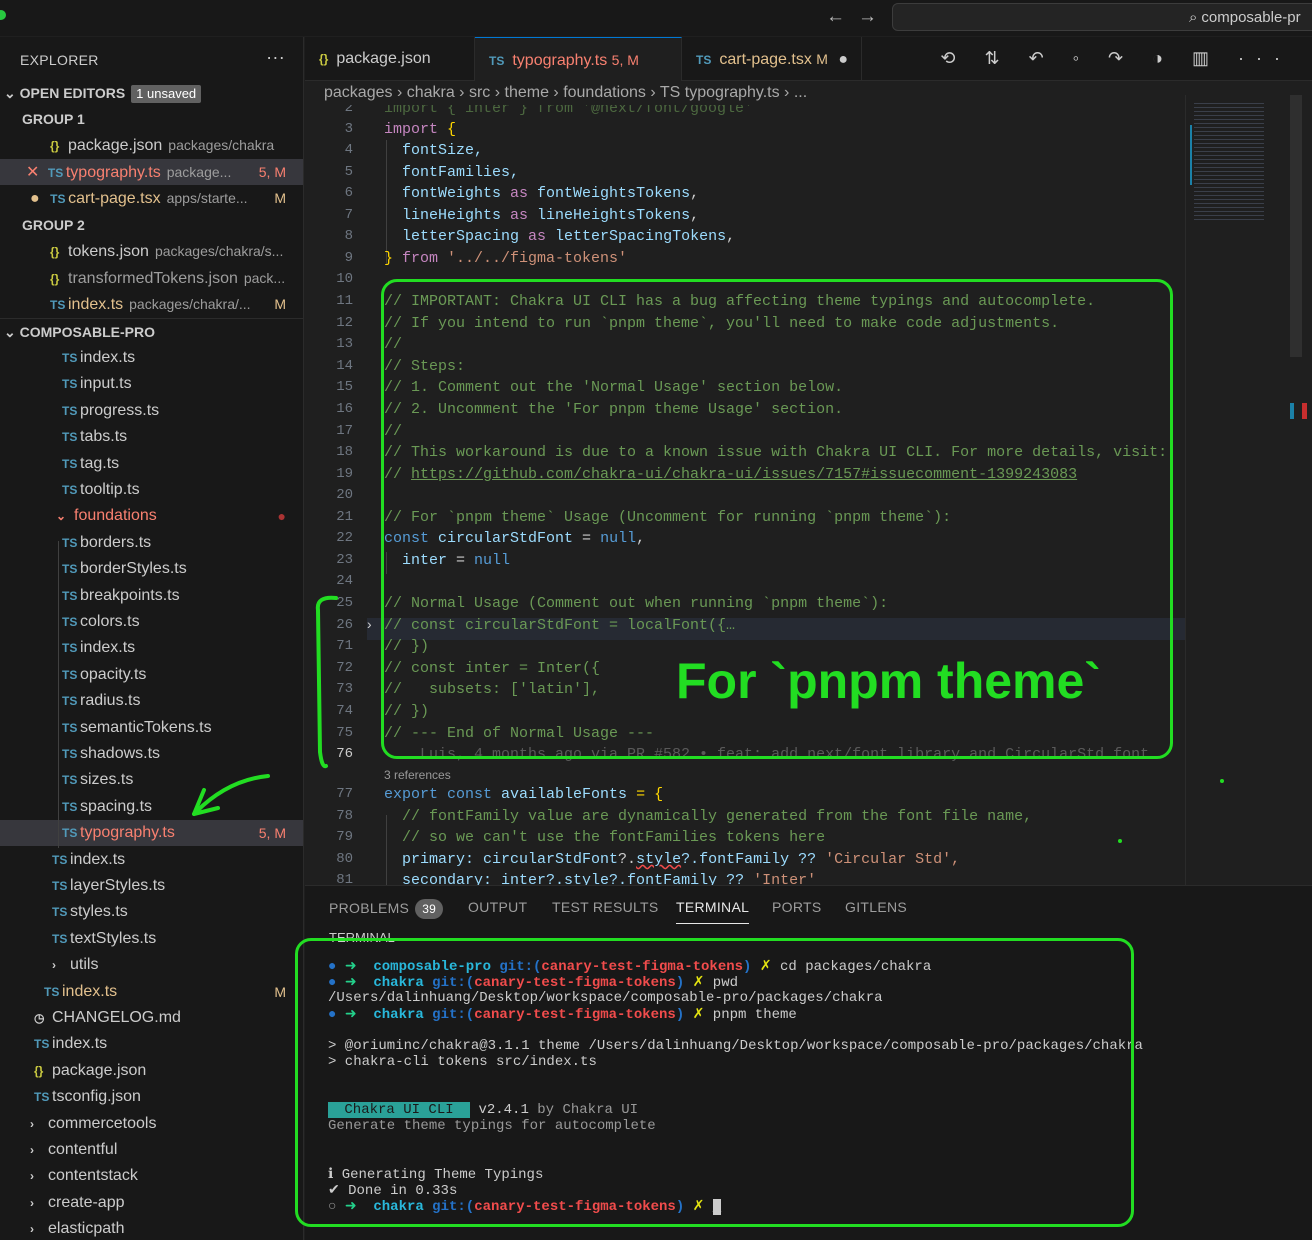 The image size is (1312, 1240). What do you see at coordinates (390, 59) in the screenshot?
I see `tab-package-json: {} package.json` at bounding box center [390, 59].